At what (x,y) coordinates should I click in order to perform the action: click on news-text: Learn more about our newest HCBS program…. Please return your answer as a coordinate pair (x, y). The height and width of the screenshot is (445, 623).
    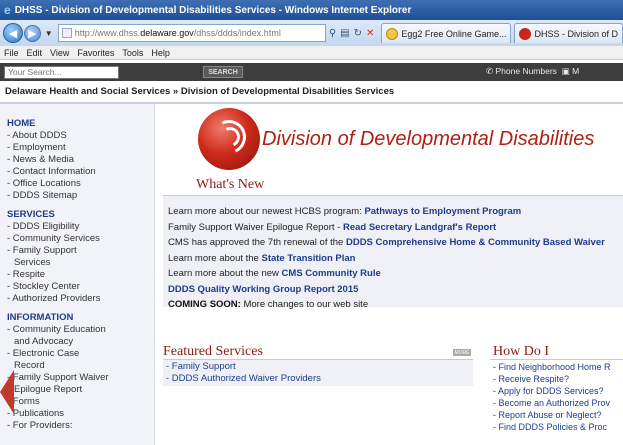
    Looking at the image, I should click on (266, 211).